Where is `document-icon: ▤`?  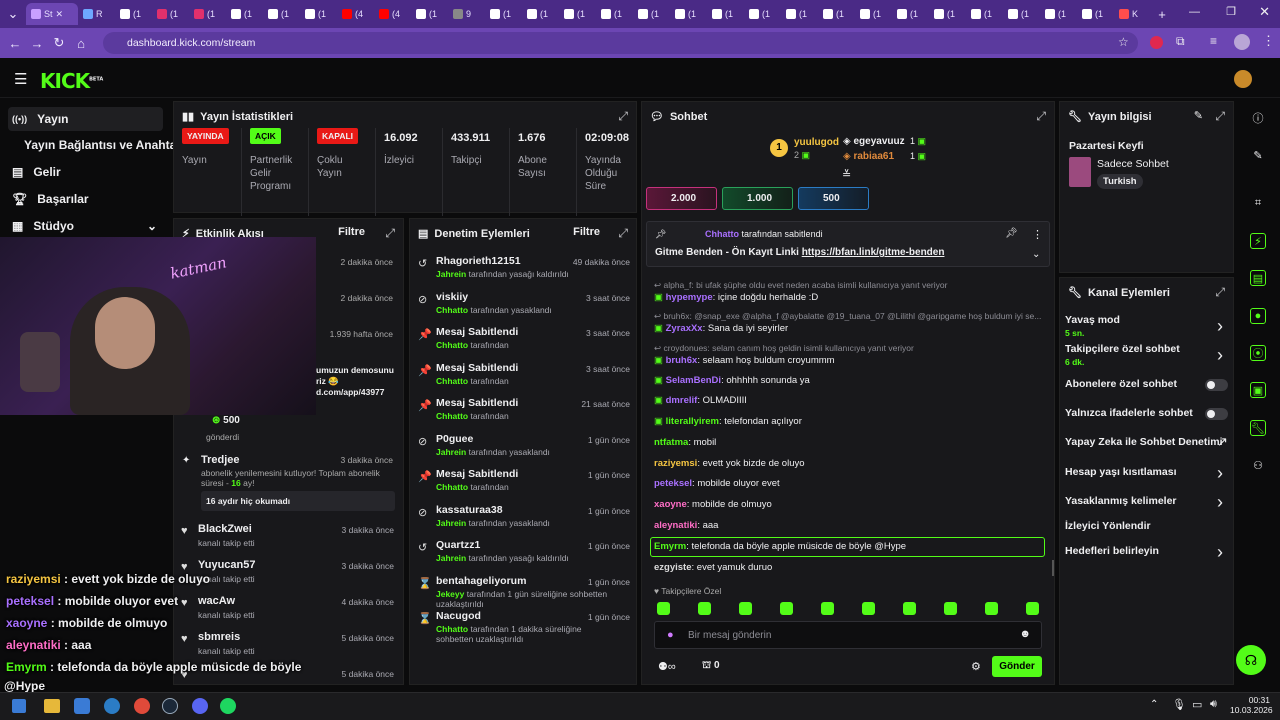 document-icon: ▤ is located at coordinates (1258, 278).